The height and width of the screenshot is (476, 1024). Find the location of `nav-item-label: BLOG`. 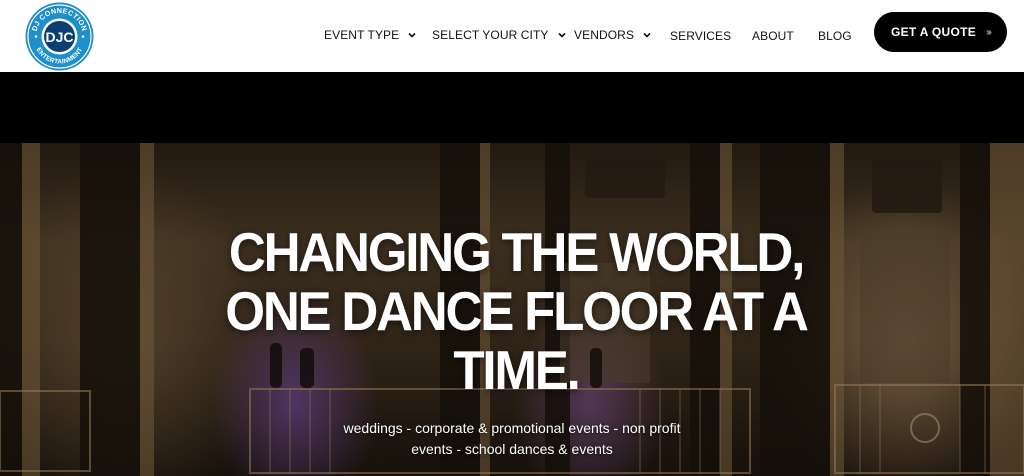

nav-item-label: BLOG is located at coordinates (835, 36).